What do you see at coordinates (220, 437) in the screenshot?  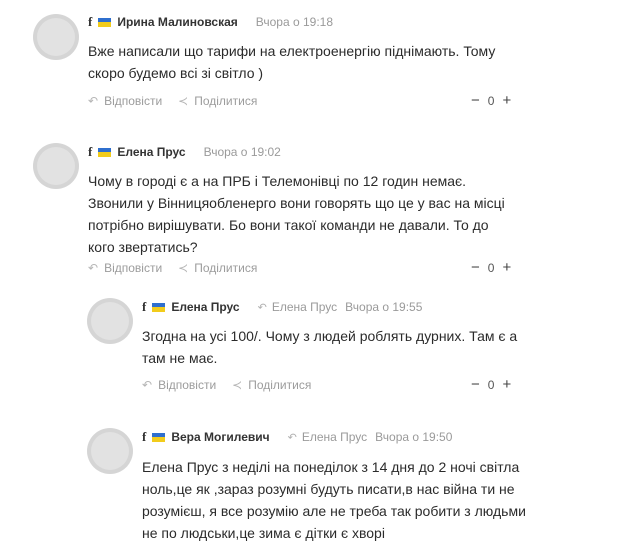 I see `author-name: Вера Могилевич` at bounding box center [220, 437].